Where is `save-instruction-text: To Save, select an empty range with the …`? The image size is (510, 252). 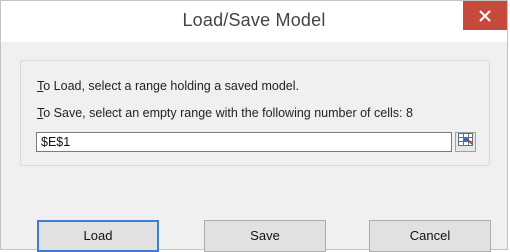 save-instruction-text: To Save, select an empty range with the … is located at coordinates (225, 113).